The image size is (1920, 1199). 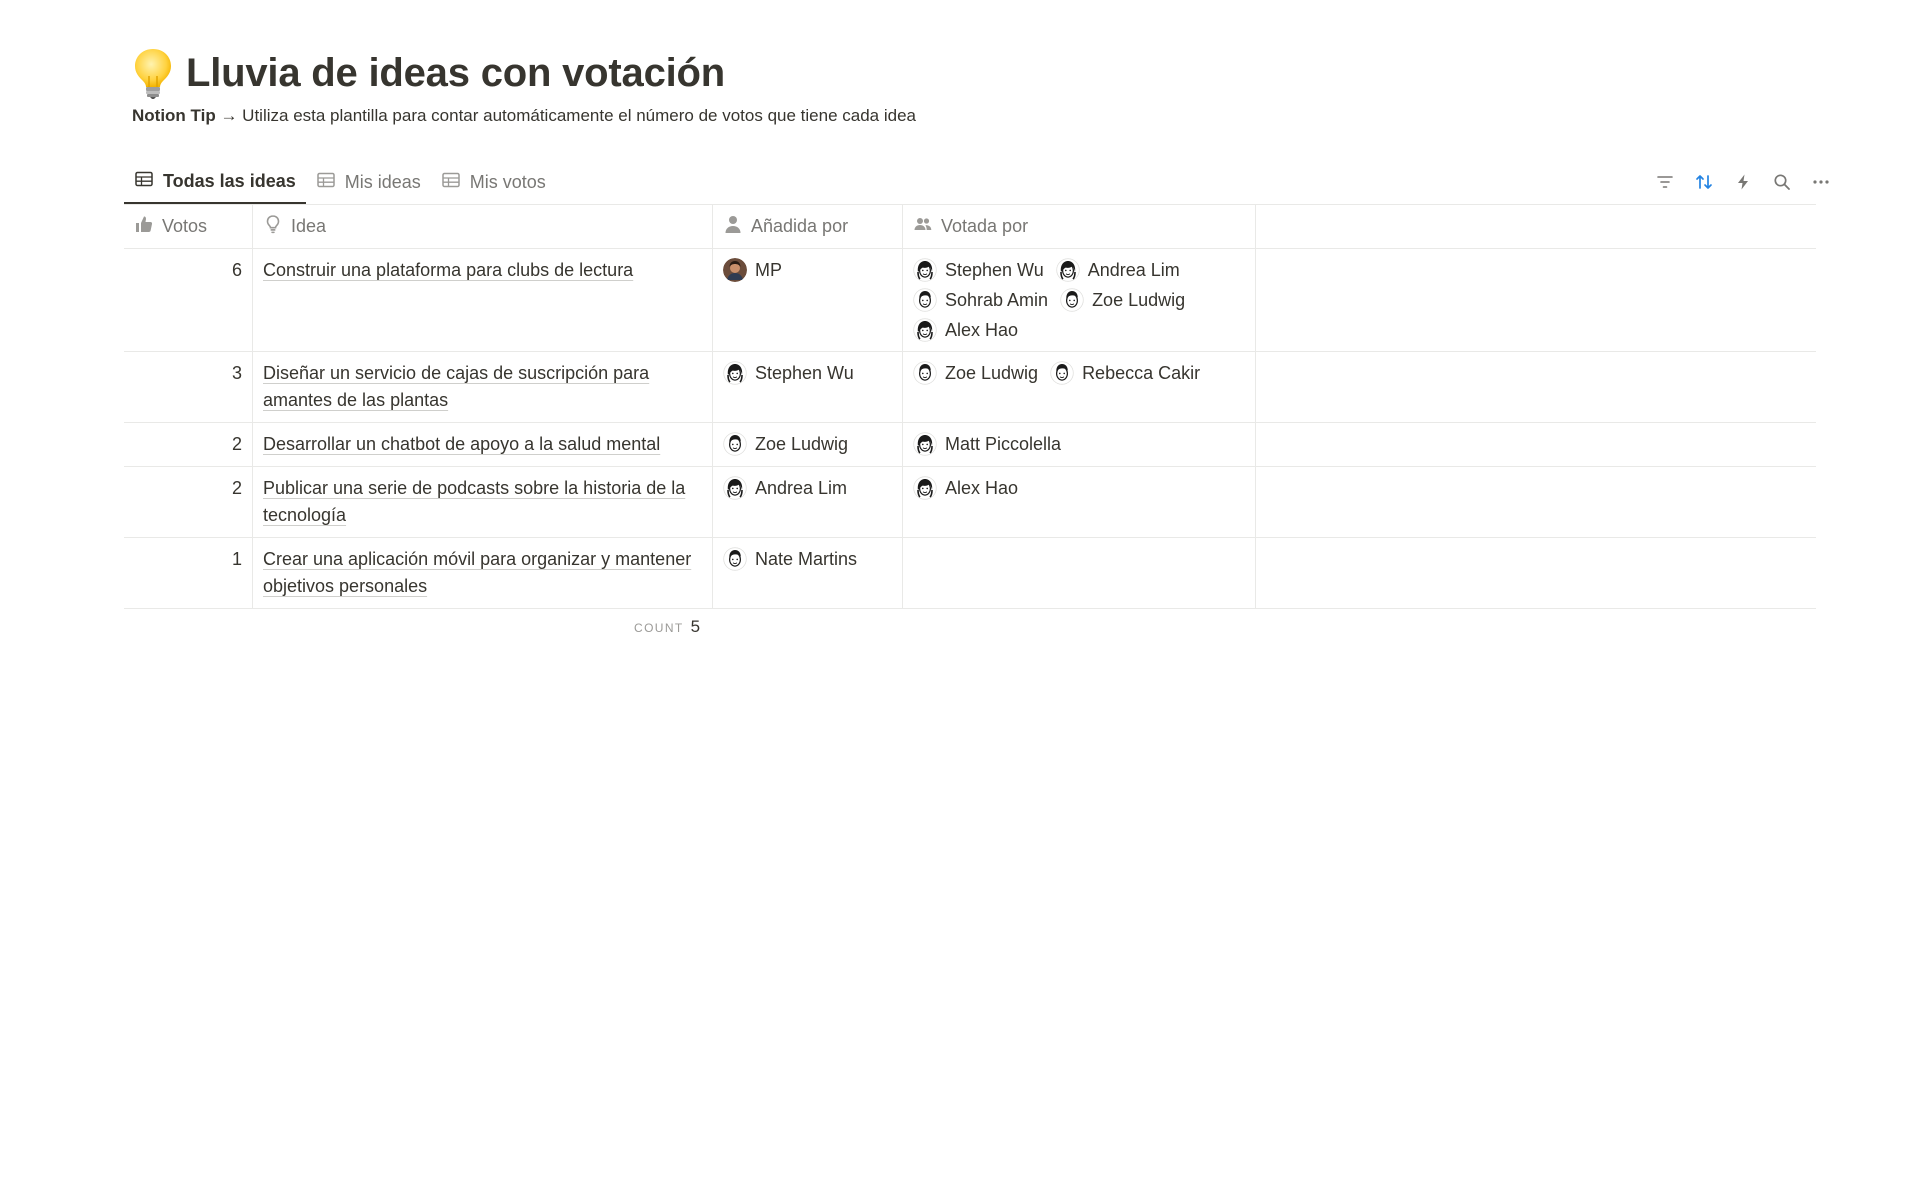 What do you see at coordinates (997, 300) in the screenshot?
I see `person-name: Sohrab Amin` at bounding box center [997, 300].